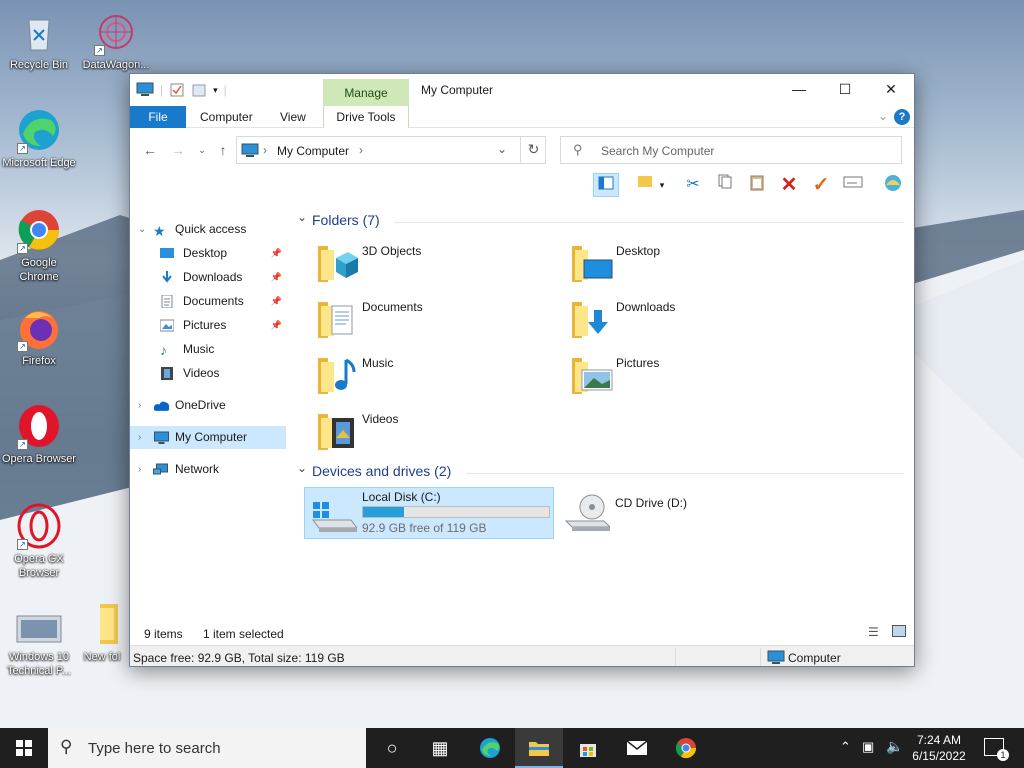  I want to click on nav-label: Downloads, so click(213, 277).